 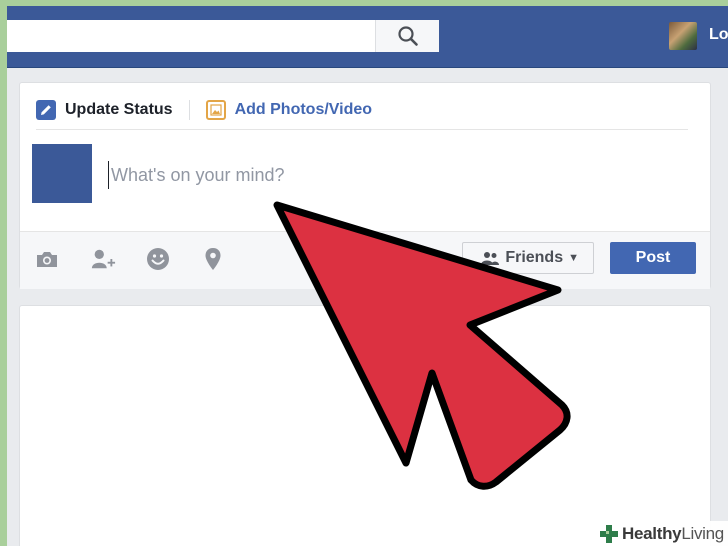 I want to click on watermark: HealthyLiving, so click(x=661, y=533).